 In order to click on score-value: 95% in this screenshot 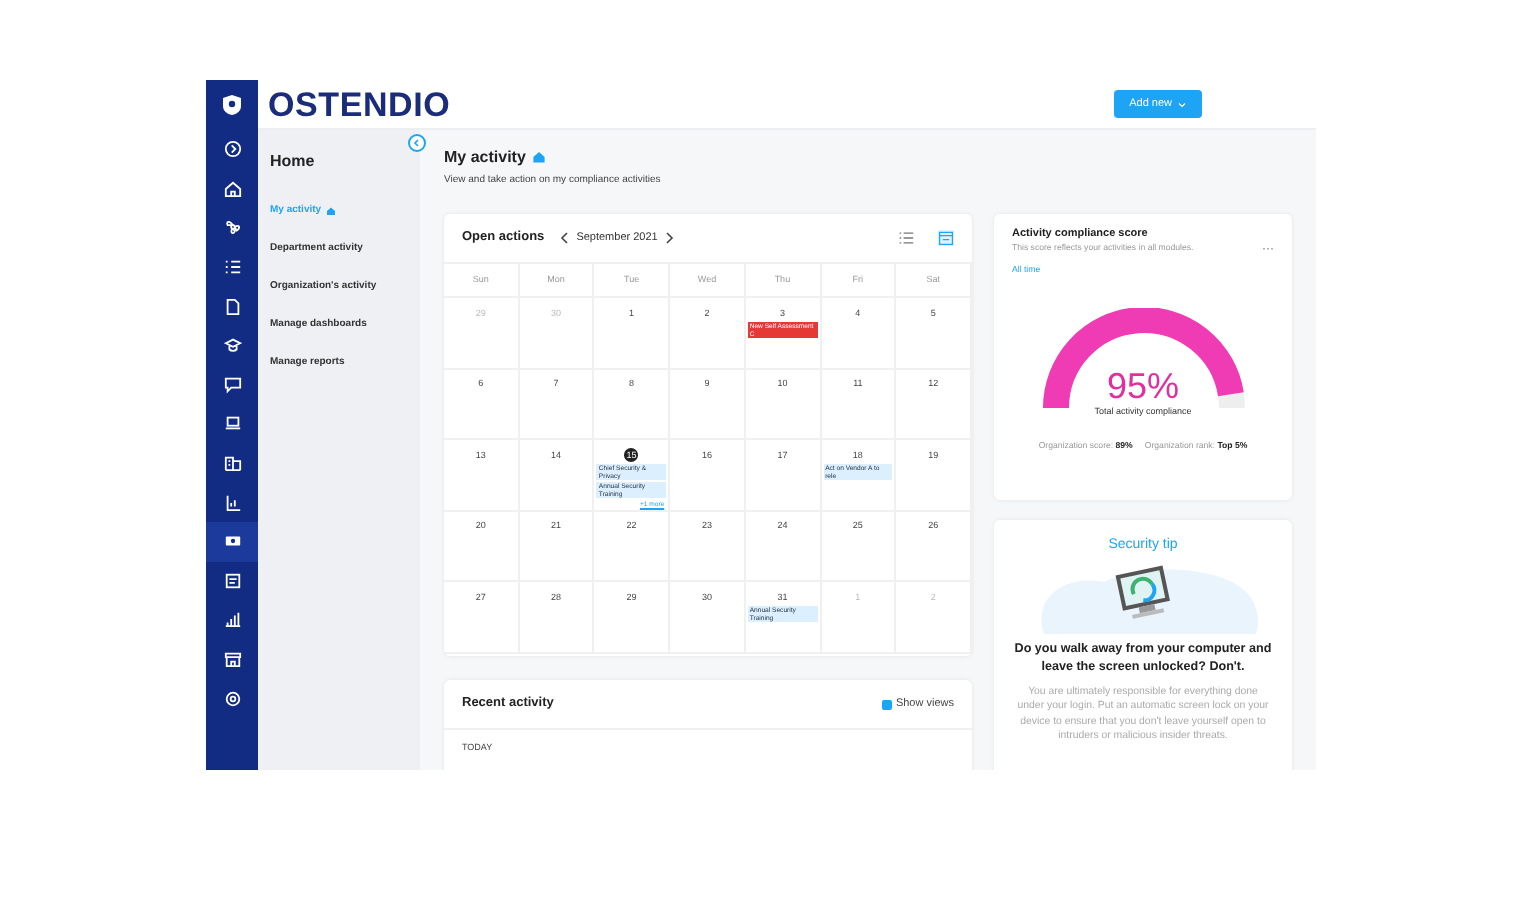, I will do `click(1143, 386)`.